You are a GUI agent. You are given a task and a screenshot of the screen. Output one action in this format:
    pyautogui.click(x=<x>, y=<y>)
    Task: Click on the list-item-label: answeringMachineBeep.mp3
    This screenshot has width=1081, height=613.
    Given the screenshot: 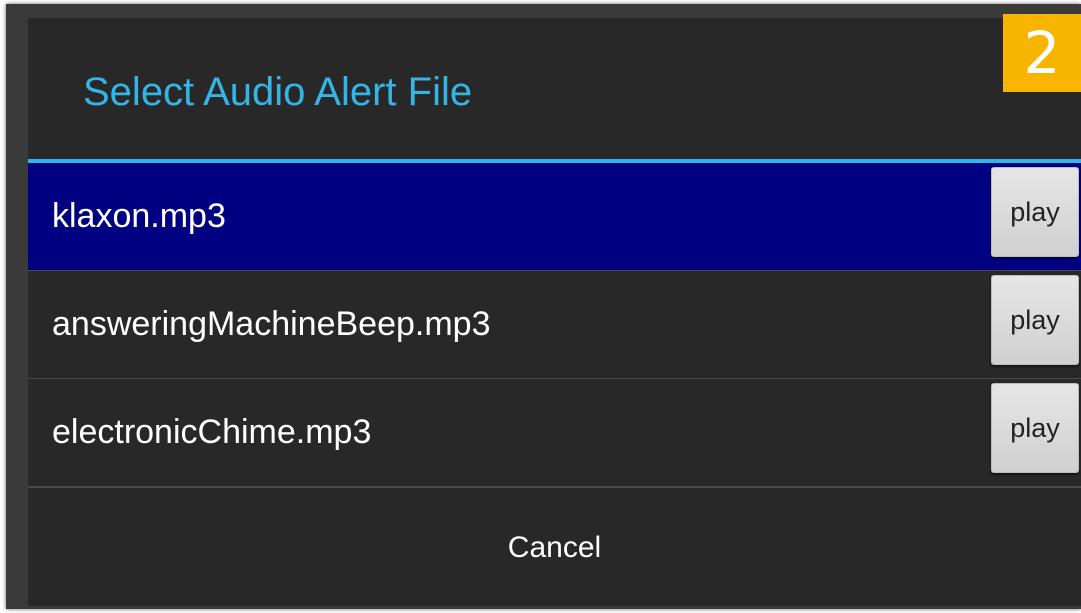 What is the action you would take?
    pyautogui.click(x=271, y=324)
    